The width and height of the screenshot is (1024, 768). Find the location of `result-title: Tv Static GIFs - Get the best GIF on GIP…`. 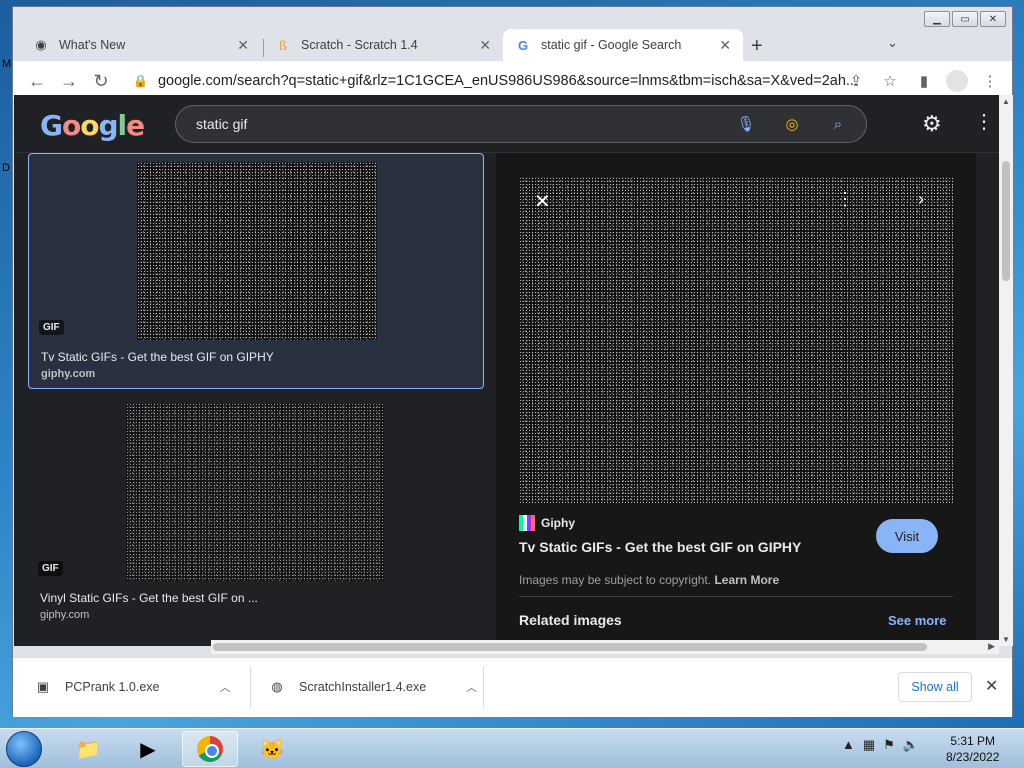

result-title: Tv Static GIFs - Get the best GIF on GIP… is located at coordinates (157, 357).